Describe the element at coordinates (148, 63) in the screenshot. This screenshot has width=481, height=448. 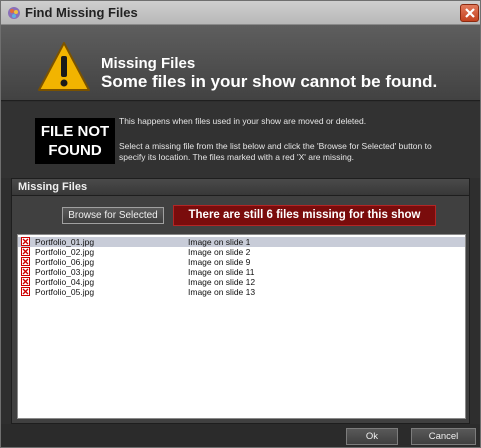
I see `header-title: Missing Files` at that location.